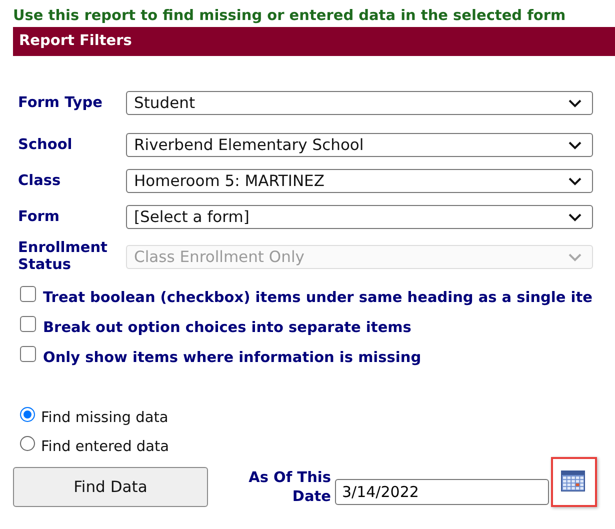 This screenshot has height=529, width=615. What do you see at coordinates (40, 181) in the screenshot?
I see `field-label: Class` at bounding box center [40, 181].